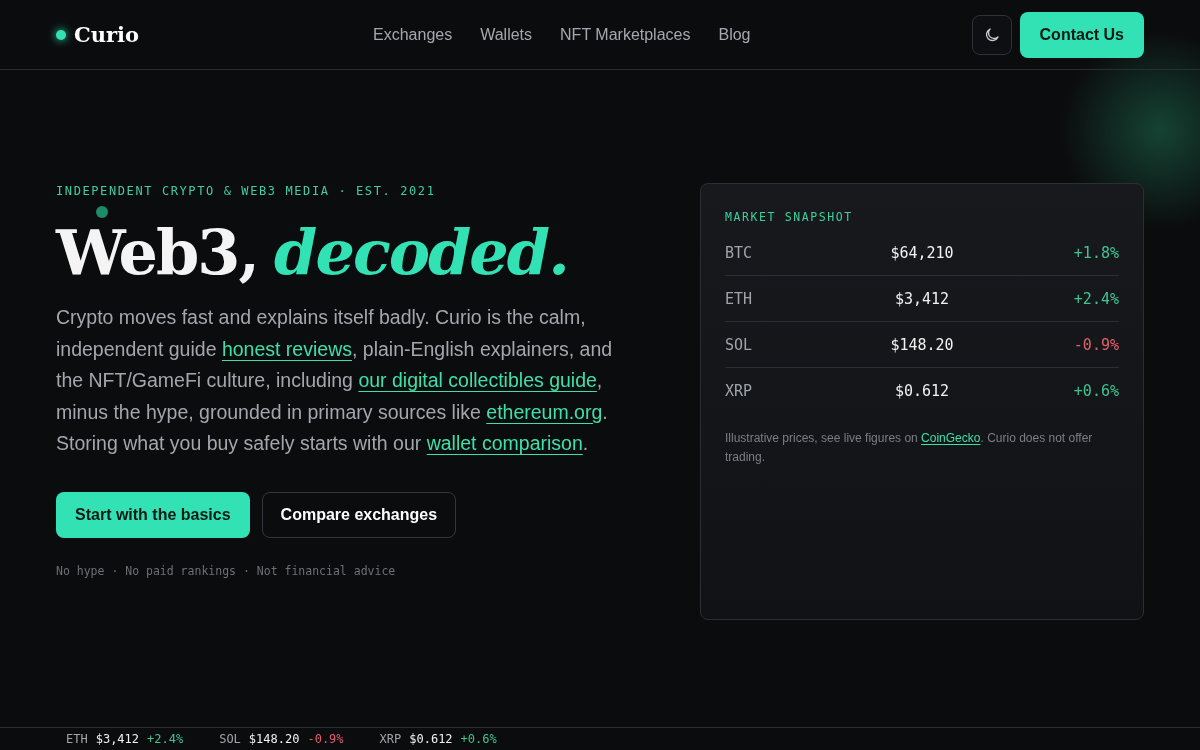 Image resolution: width=1200 pixels, height=750 pixels. Describe the element at coordinates (1095, 298) in the screenshot. I see `price-change: +2.4%` at that location.